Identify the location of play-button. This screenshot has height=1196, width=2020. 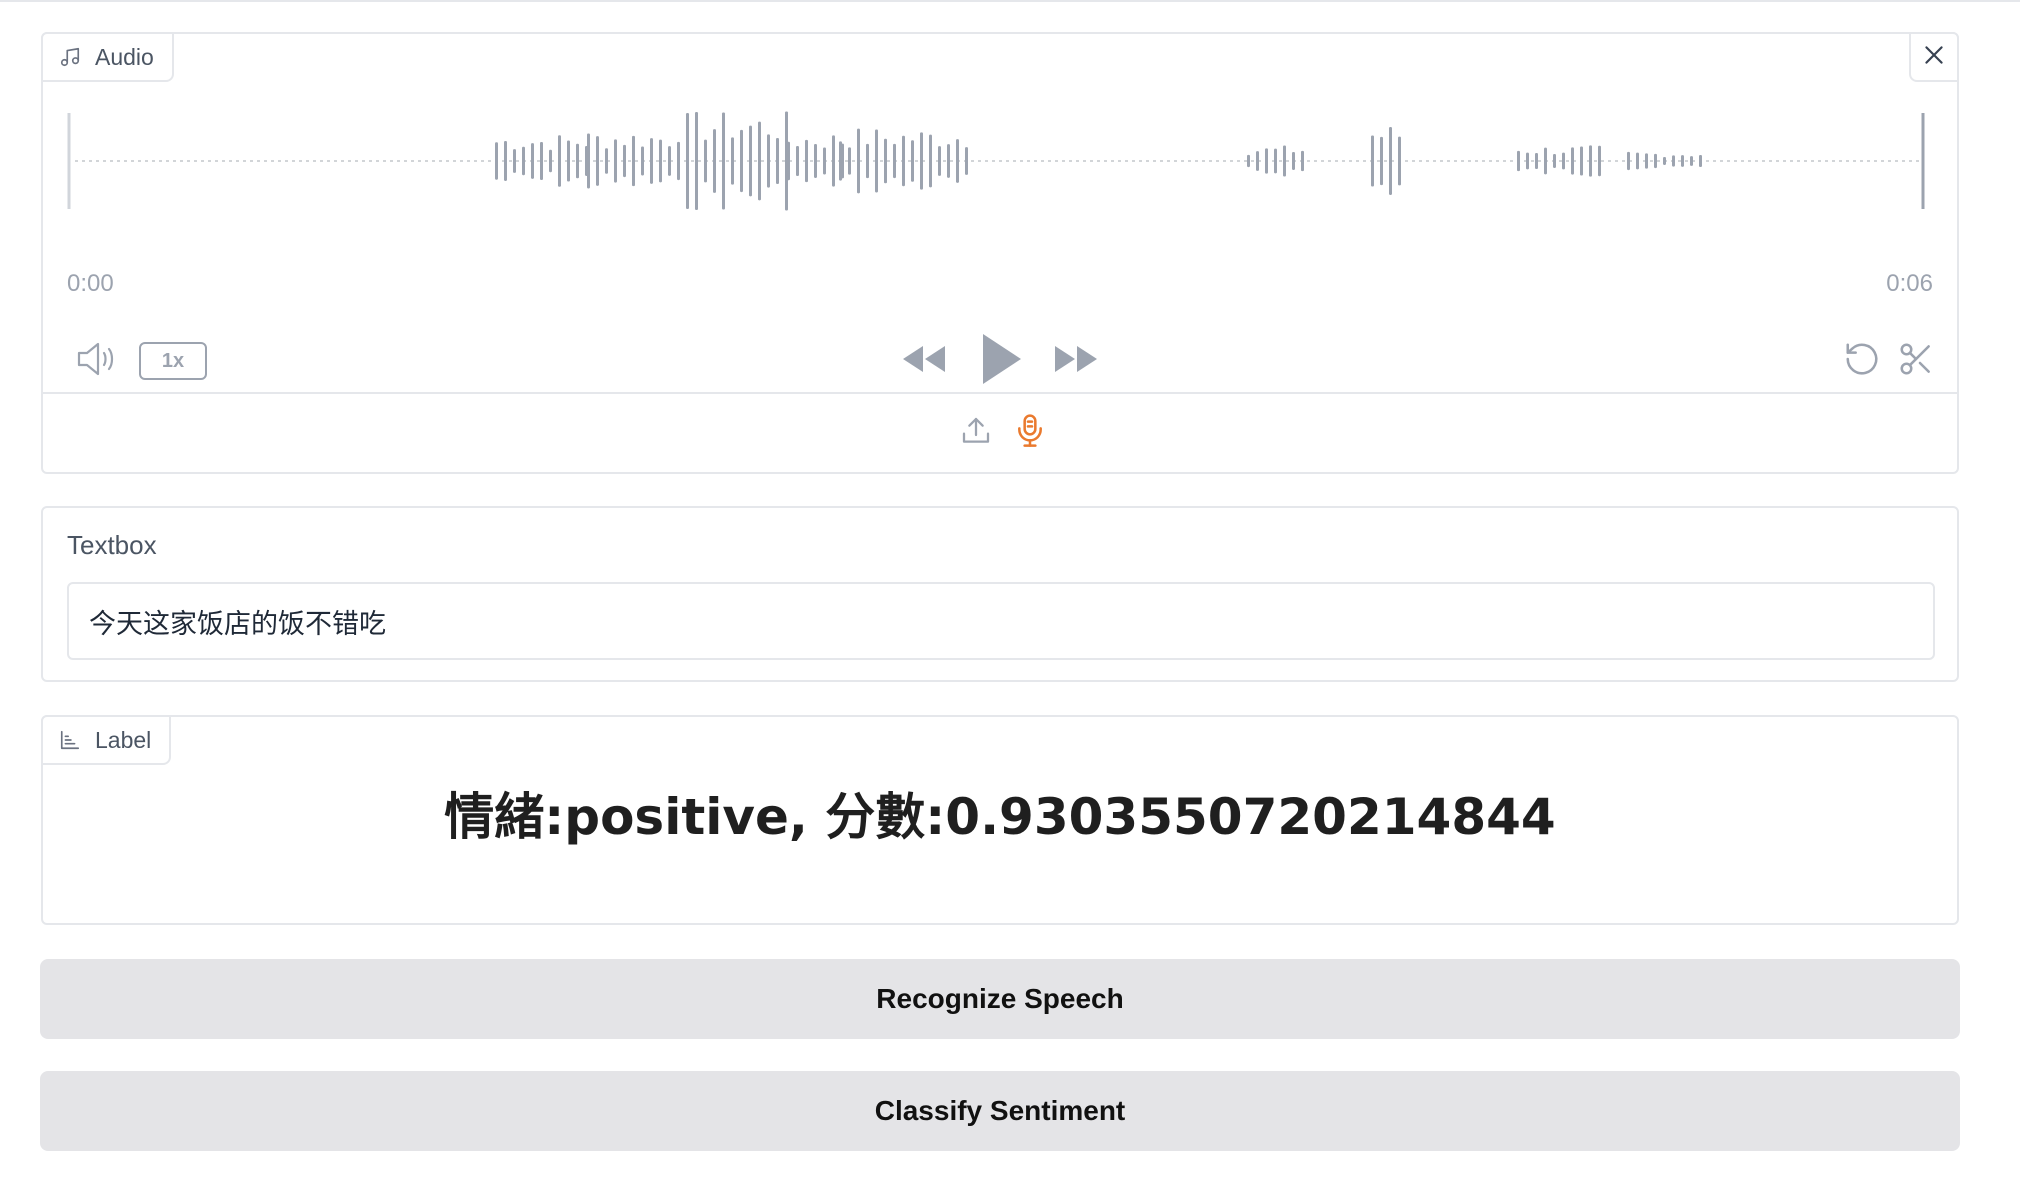
(1001, 361).